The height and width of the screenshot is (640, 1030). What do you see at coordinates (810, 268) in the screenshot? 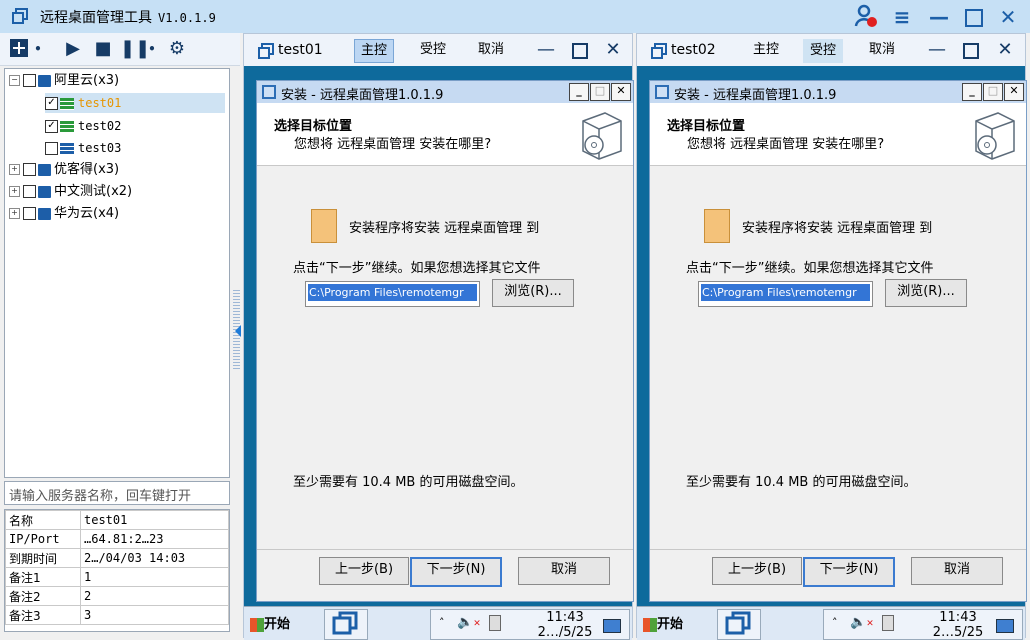
I see `next-hint-text: 点击“下一步”继续。如果您想选择其它文件` at bounding box center [810, 268].